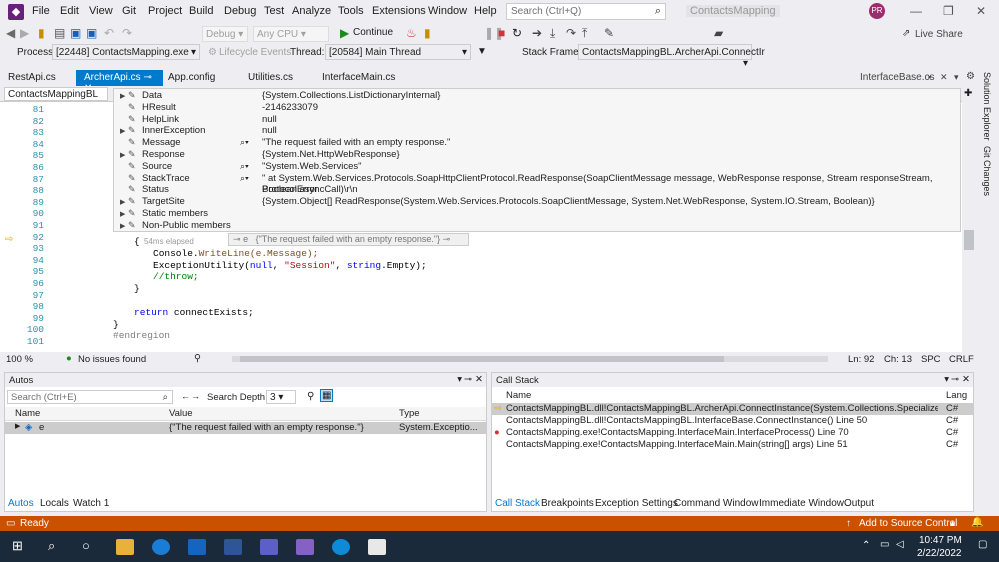  What do you see at coordinates (240, 11) in the screenshot?
I see `menu-debug: Debug` at bounding box center [240, 11].